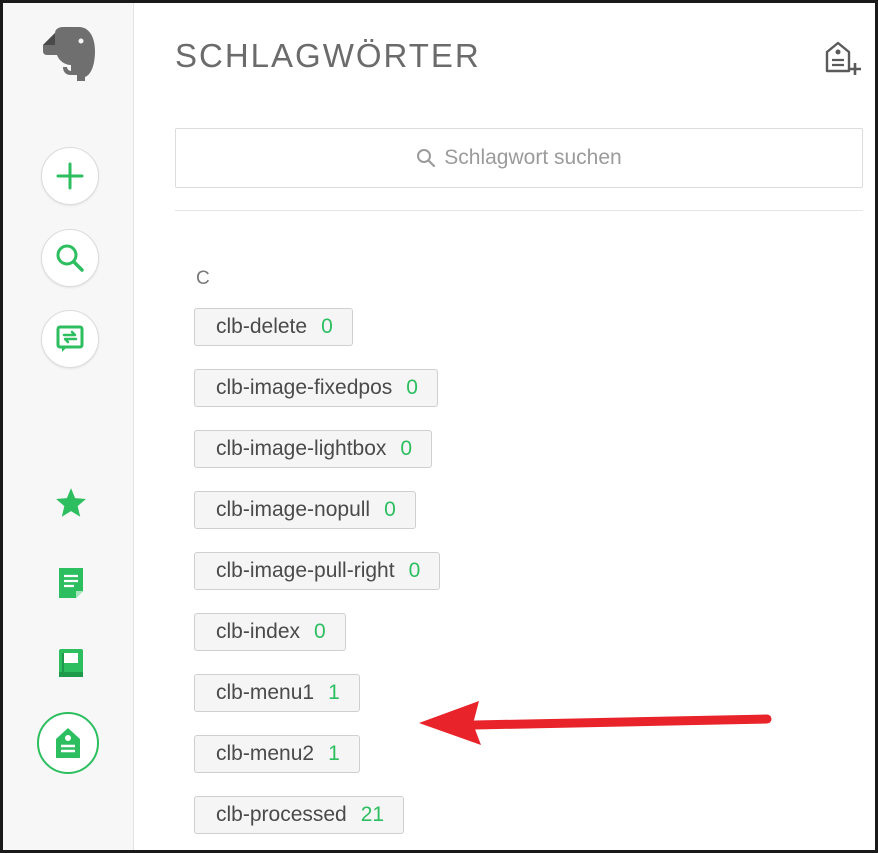 The height and width of the screenshot is (853, 878). Describe the element at coordinates (265, 692) in the screenshot. I see `tag-label: clb-menu1` at that location.